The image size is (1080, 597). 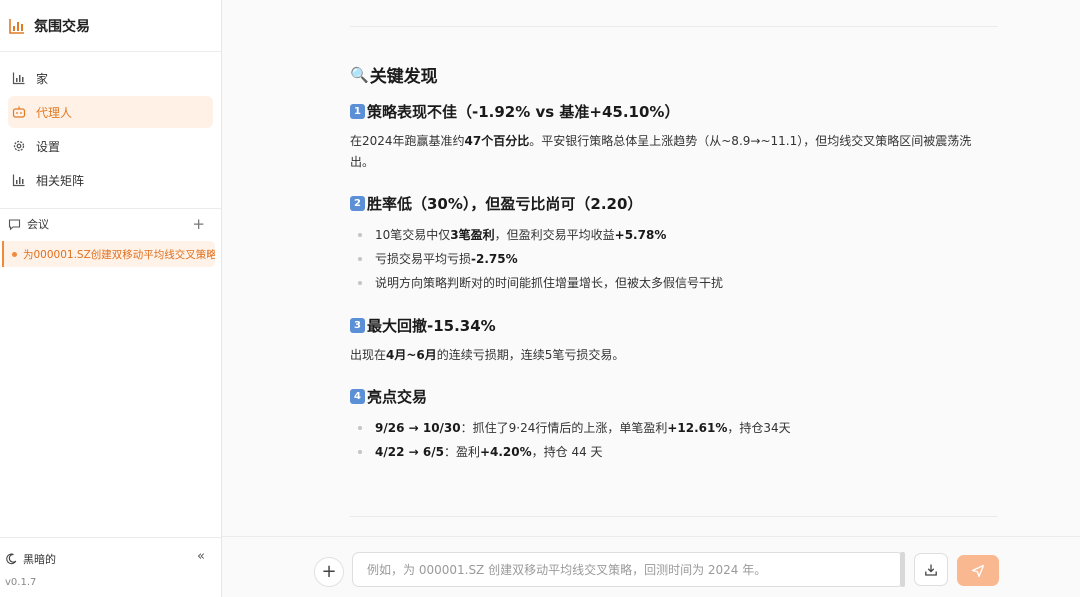 What do you see at coordinates (397, 397) in the screenshot?
I see `section-title-text: 亮点交易` at bounding box center [397, 397].